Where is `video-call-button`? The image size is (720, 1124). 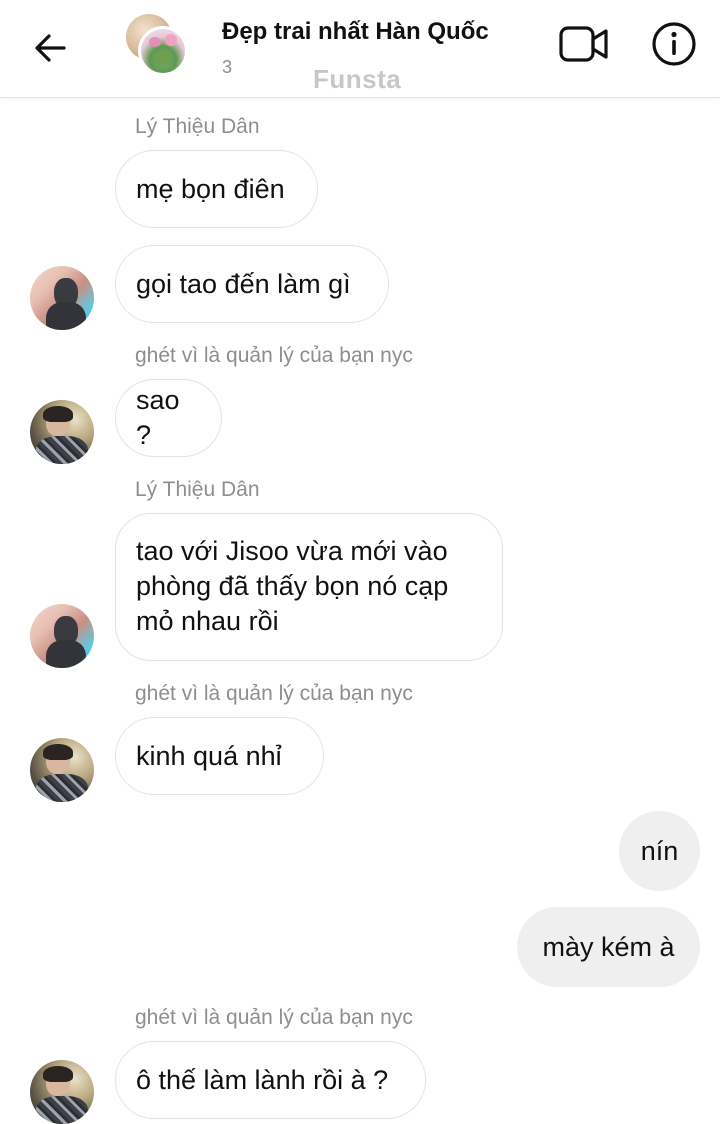 video-call-button is located at coordinates (584, 44).